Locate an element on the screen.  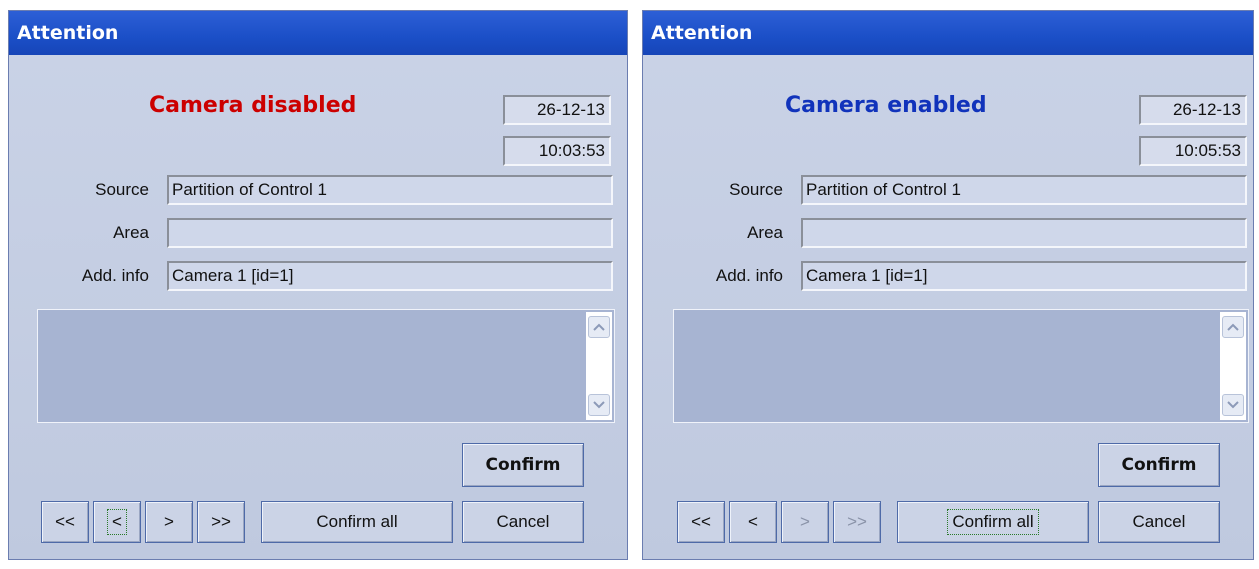
status-text: Camera enabled is located at coordinates (886, 105).